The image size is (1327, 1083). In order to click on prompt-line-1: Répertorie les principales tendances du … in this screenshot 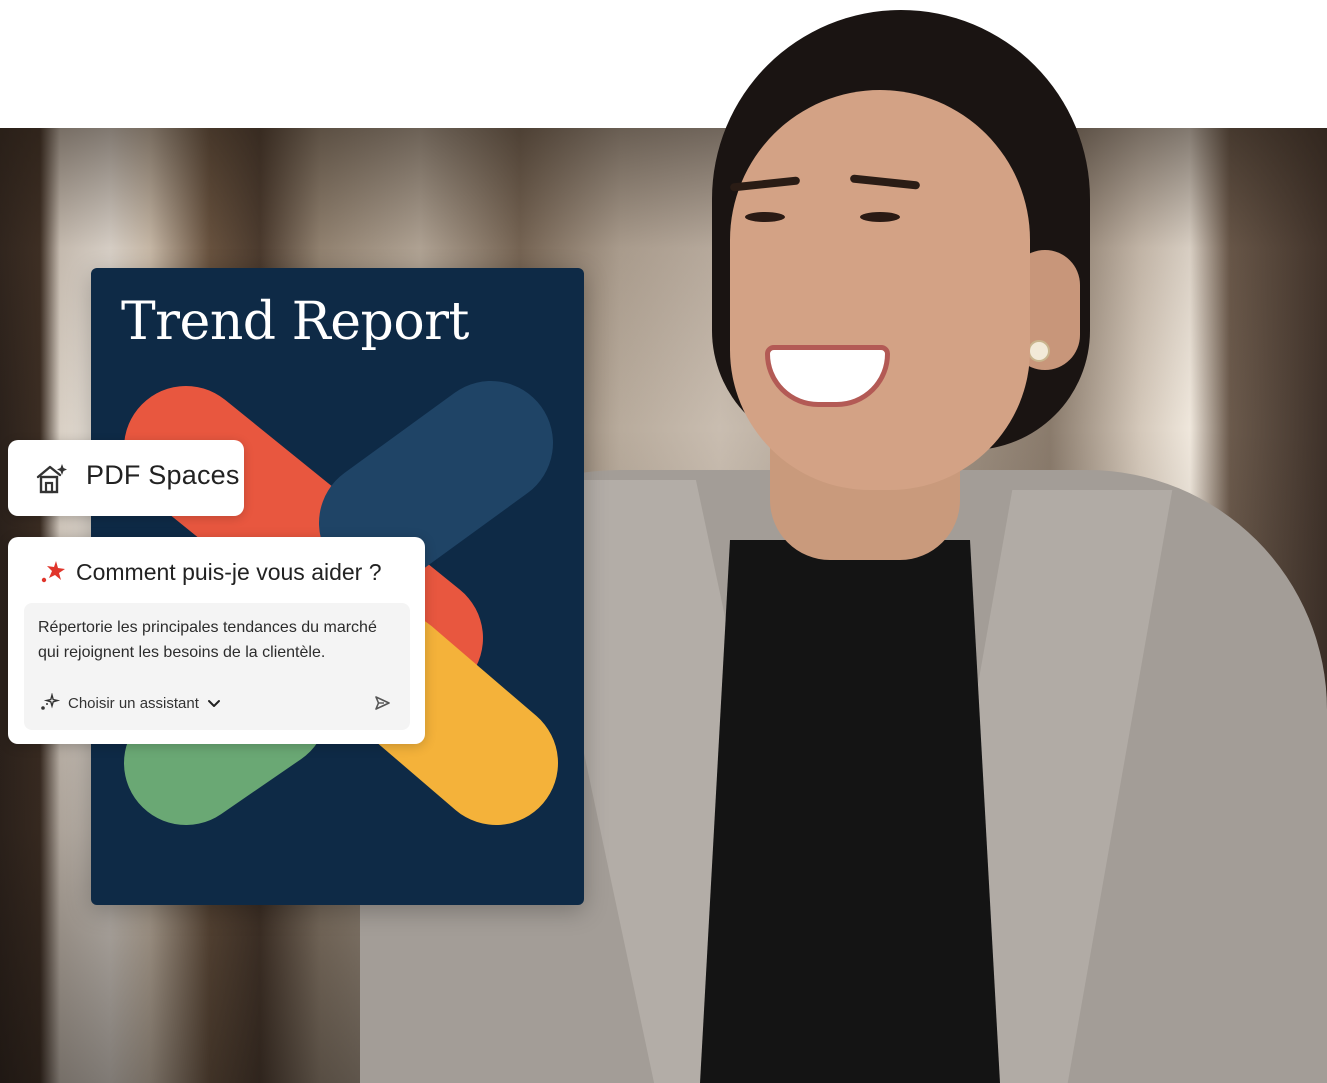, I will do `click(207, 627)`.